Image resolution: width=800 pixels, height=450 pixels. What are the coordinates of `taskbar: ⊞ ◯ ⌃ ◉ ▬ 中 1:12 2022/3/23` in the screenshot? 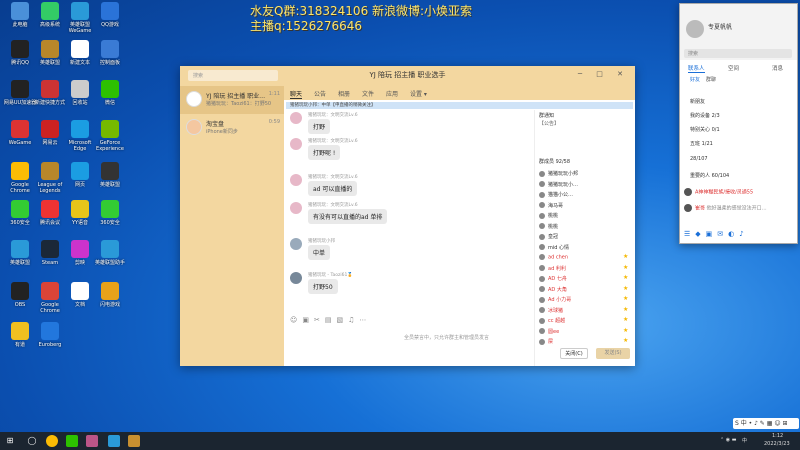 It's located at (400, 441).